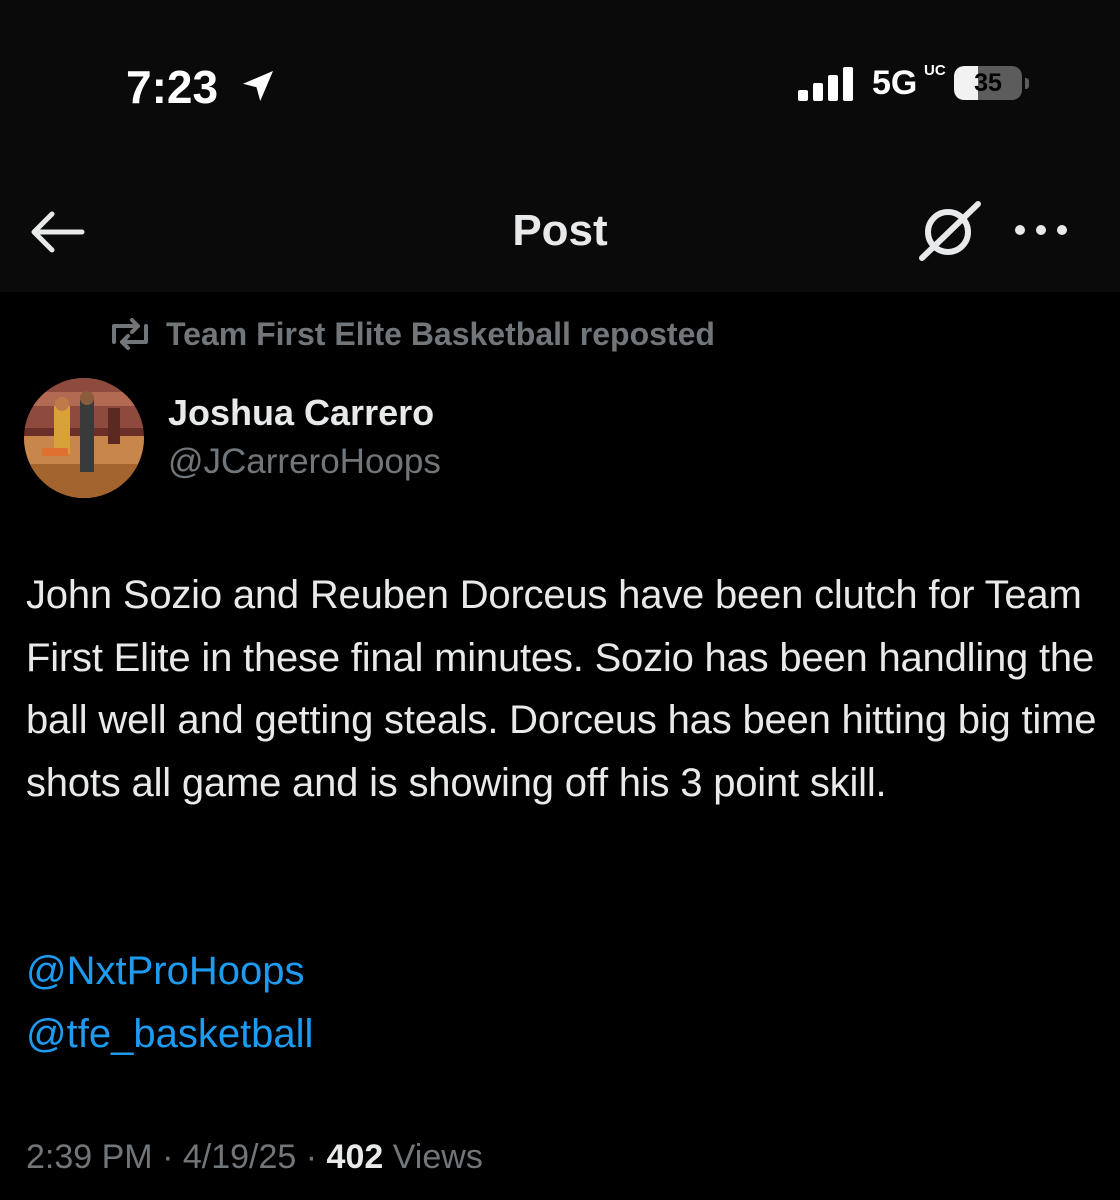 This screenshot has height=1200, width=1120. I want to click on repost-label: Team First Elite Basketball reposted, so click(440, 334).